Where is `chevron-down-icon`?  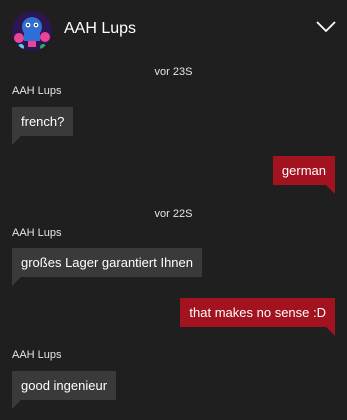
chevron-down-icon is located at coordinates (326, 27).